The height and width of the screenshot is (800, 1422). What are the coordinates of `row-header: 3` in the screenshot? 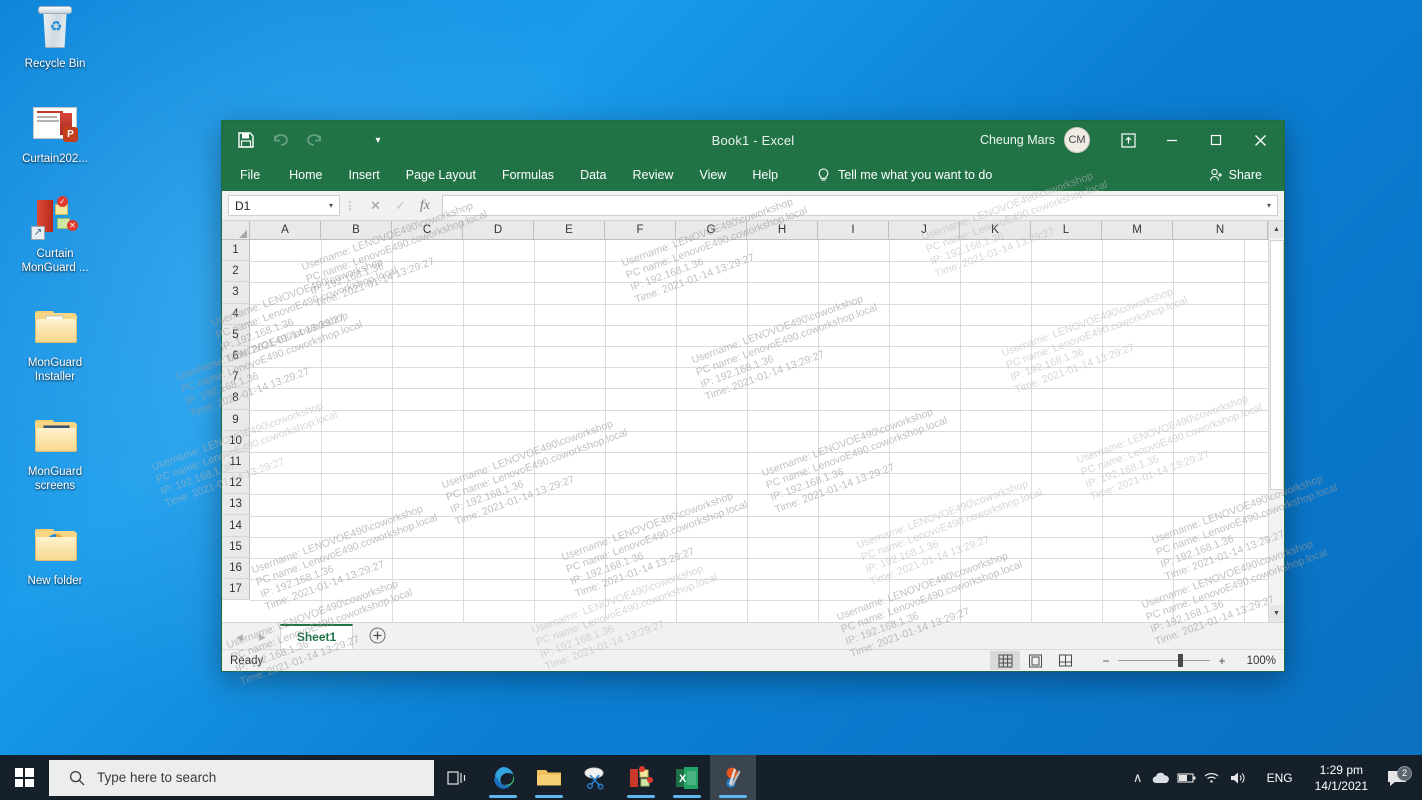 It's located at (236, 293).